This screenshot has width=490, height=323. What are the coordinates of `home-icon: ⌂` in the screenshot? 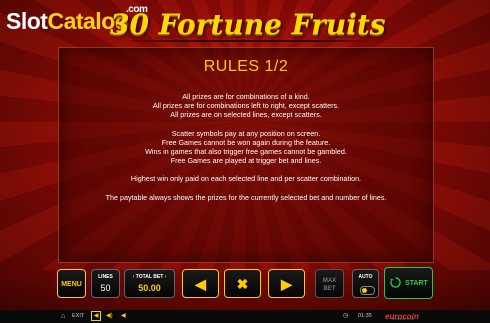 It's located at (63, 316).